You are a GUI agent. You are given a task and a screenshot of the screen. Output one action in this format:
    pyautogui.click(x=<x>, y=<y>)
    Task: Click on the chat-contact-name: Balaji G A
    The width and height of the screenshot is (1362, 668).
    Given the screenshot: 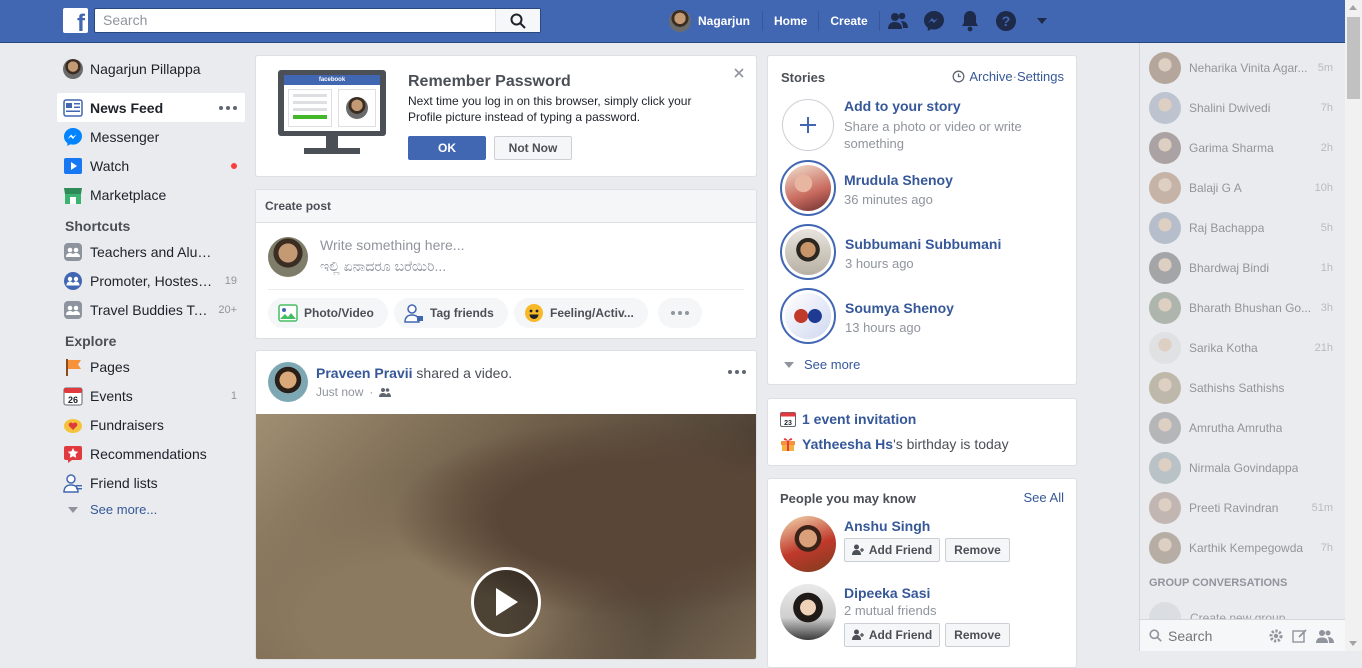 What is the action you would take?
    pyautogui.click(x=1215, y=188)
    